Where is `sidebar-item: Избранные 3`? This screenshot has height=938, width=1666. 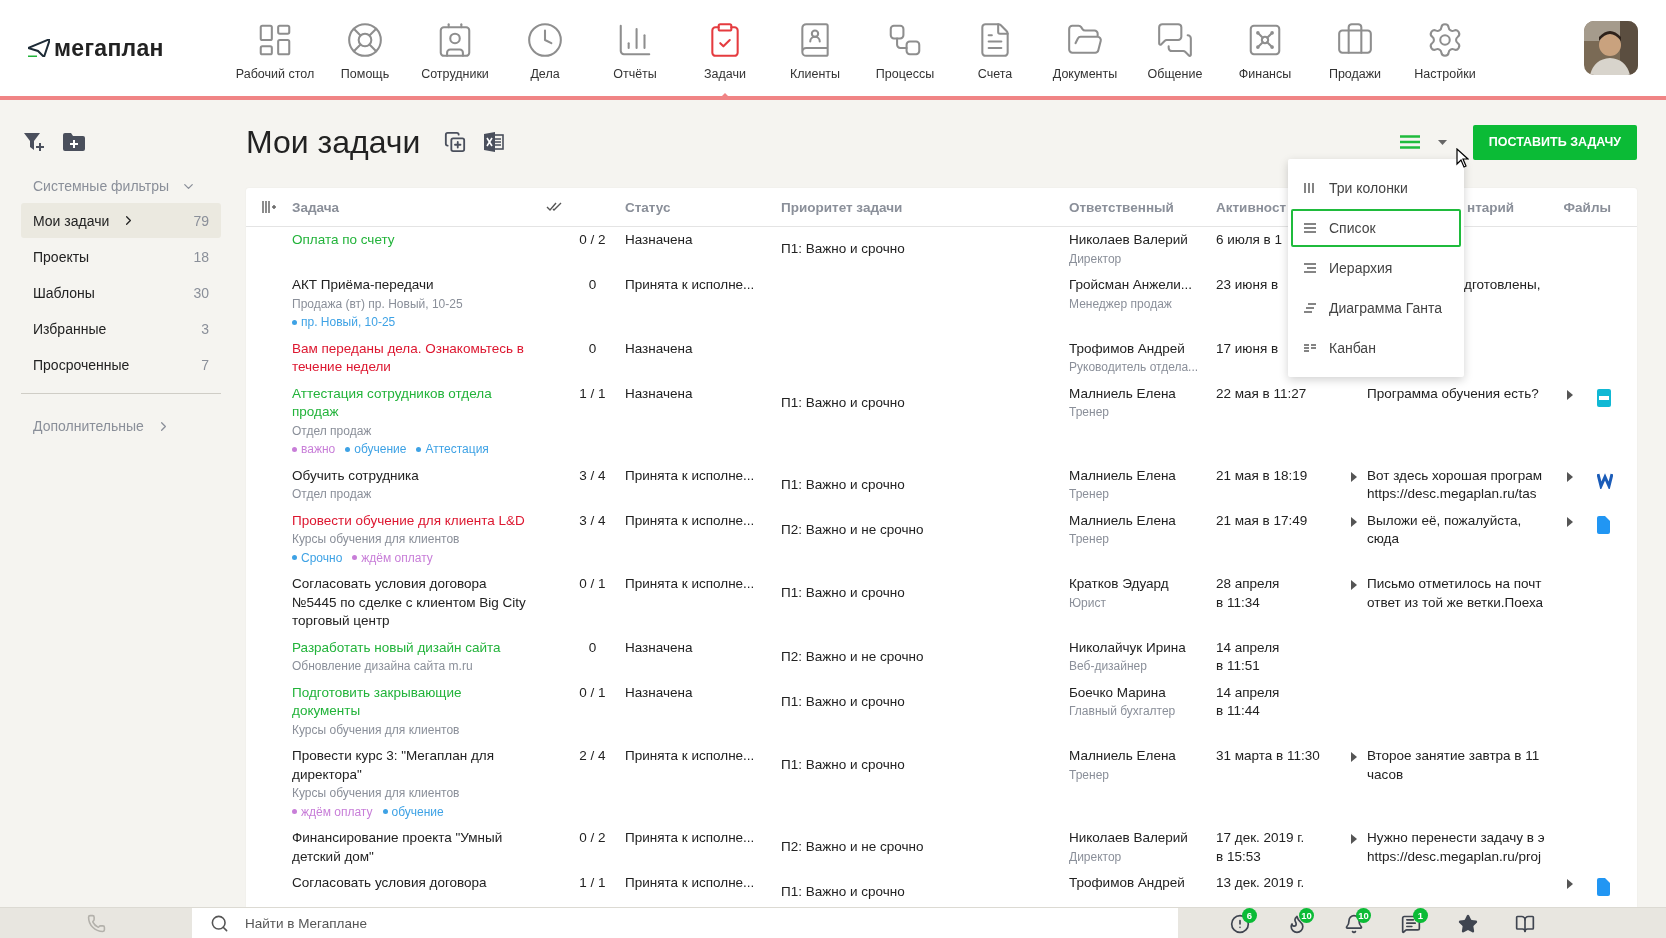 sidebar-item: Избранные 3 is located at coordinates (121, 328).